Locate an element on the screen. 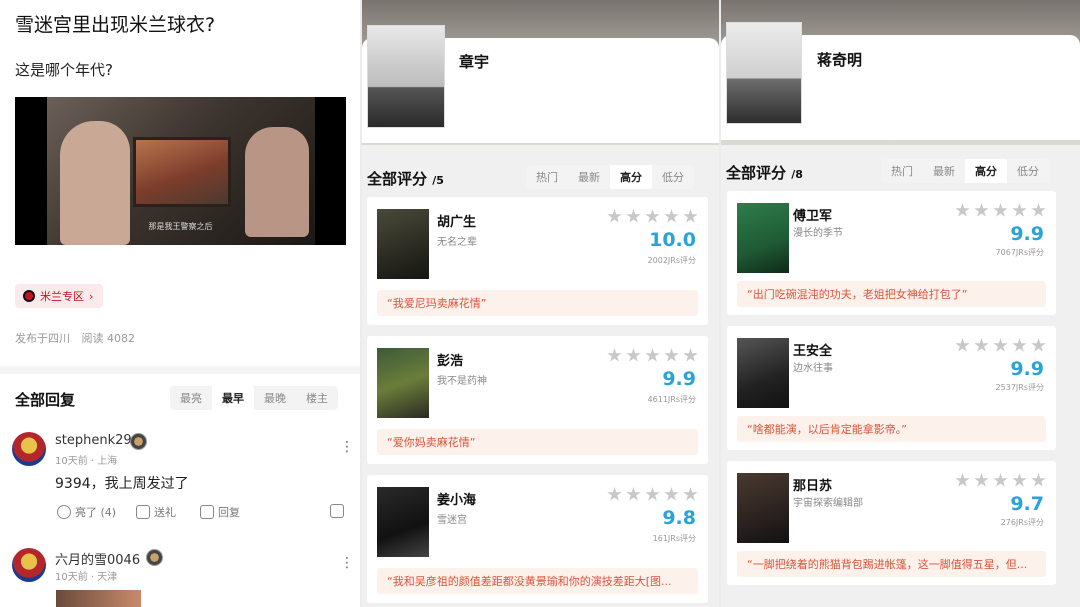 Image resolution: width=1080 pixels, height=607 pixels. comment-time: 10天前 · 上海 is located at coordinates (86, 461).